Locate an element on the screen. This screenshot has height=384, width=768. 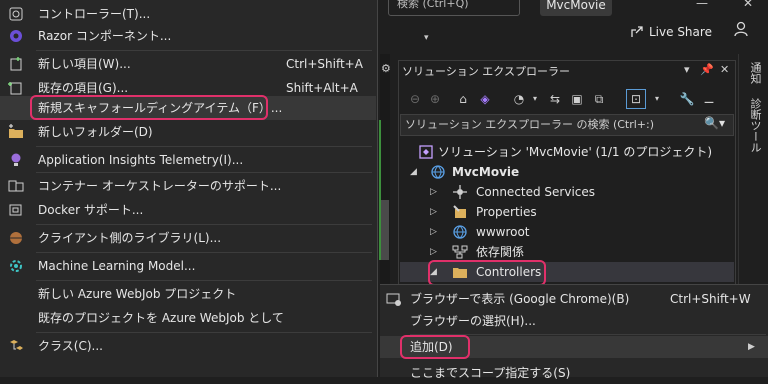
tab-notifications: 通知 is located at coordinates (755, 73).